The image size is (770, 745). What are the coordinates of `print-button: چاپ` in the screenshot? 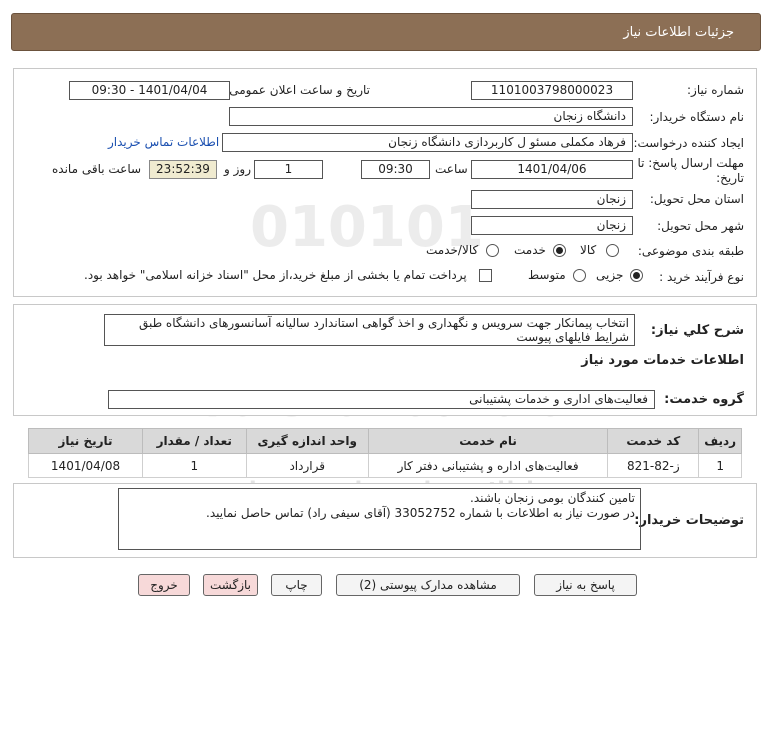 It's located at (296, 585).